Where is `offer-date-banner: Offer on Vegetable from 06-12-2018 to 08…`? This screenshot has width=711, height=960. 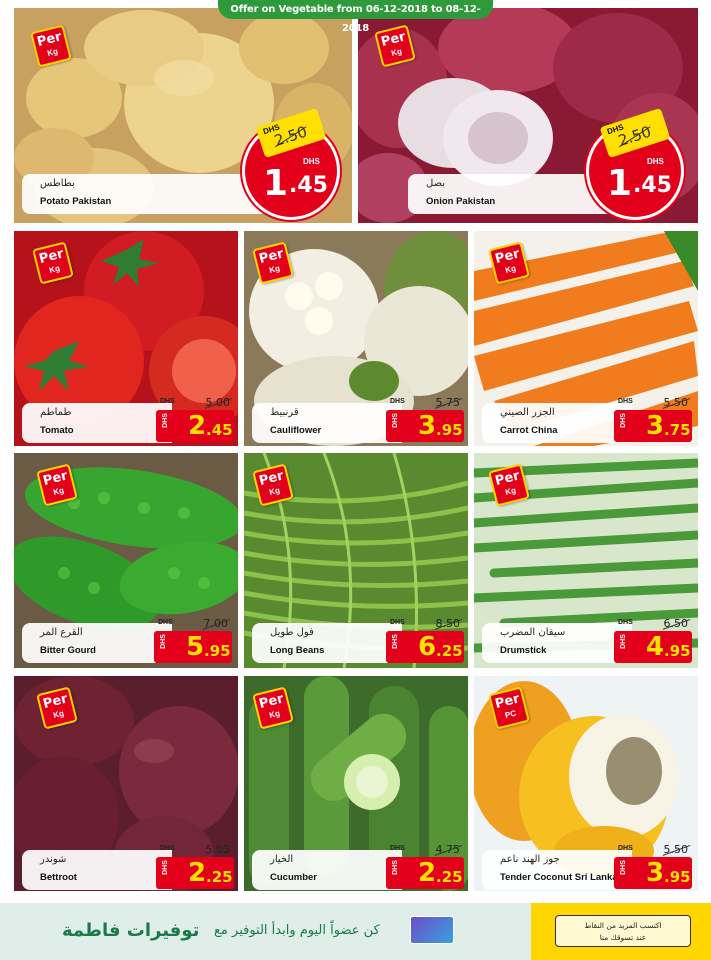
offer-date-banner: Offer on Vegetable from 06-12-2018 to 08… is located at coordinates (355, 17).